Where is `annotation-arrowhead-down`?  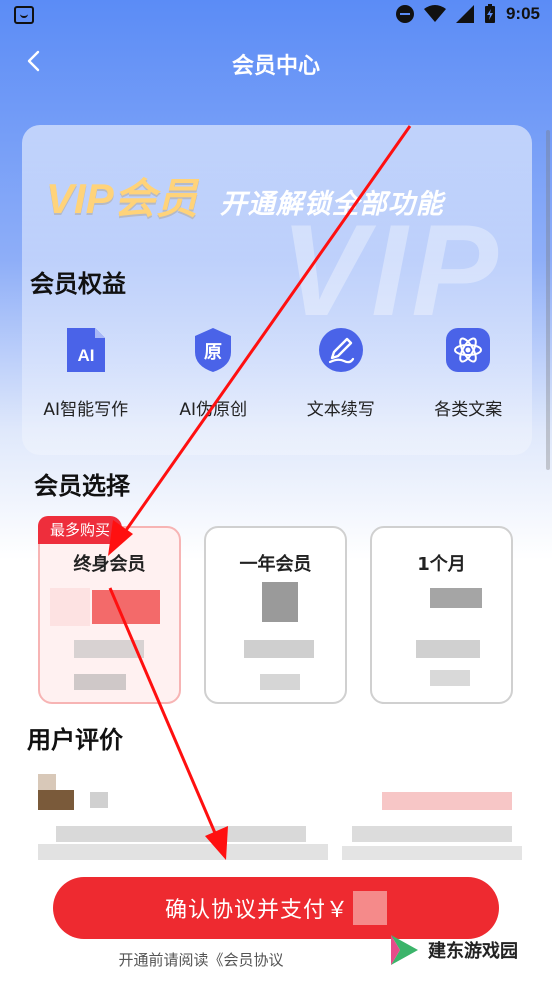
annotation-arrowhead-down is located at coordinates (216, 843).